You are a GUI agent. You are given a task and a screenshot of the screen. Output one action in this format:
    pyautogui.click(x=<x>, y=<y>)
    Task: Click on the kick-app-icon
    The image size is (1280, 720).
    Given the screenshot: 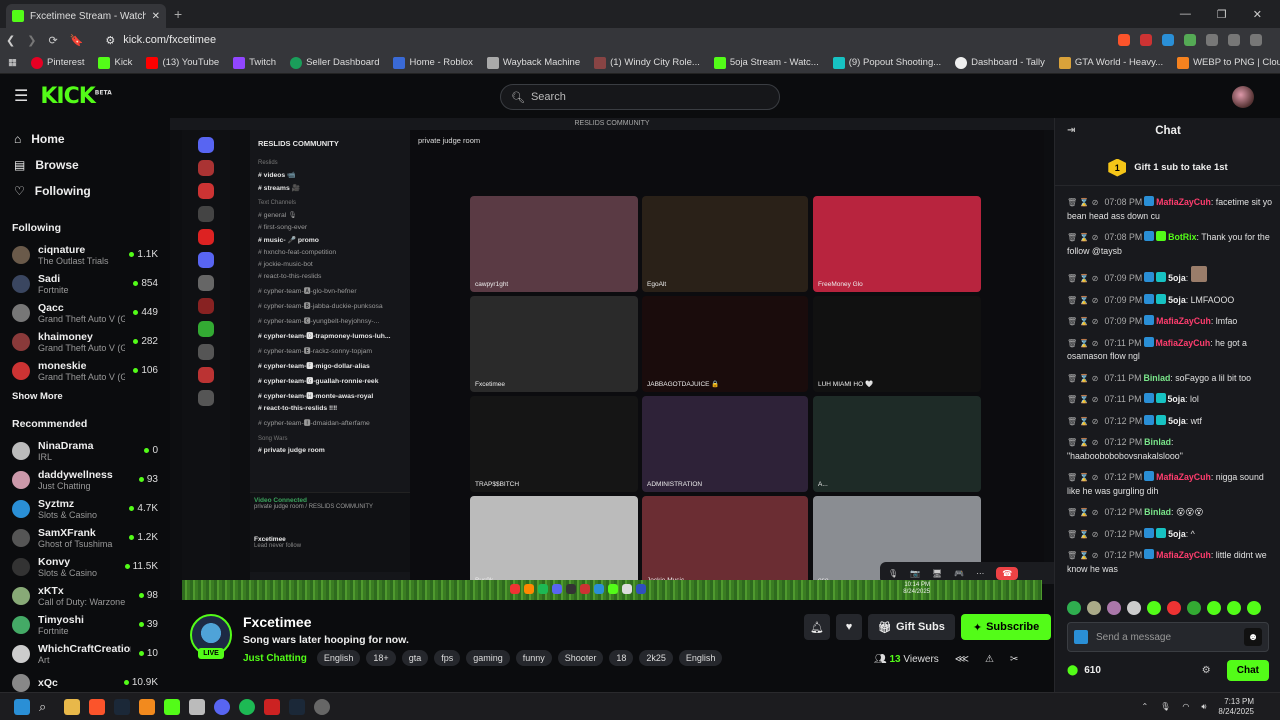 What is the action you would take?
    pyautogui.click(x=172, y=706)
    